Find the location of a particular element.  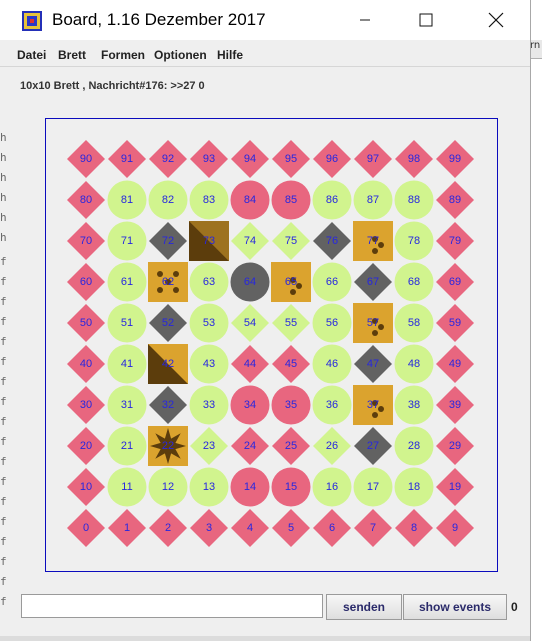

board-cell-56: 56 is located at coordinates (332, 323).